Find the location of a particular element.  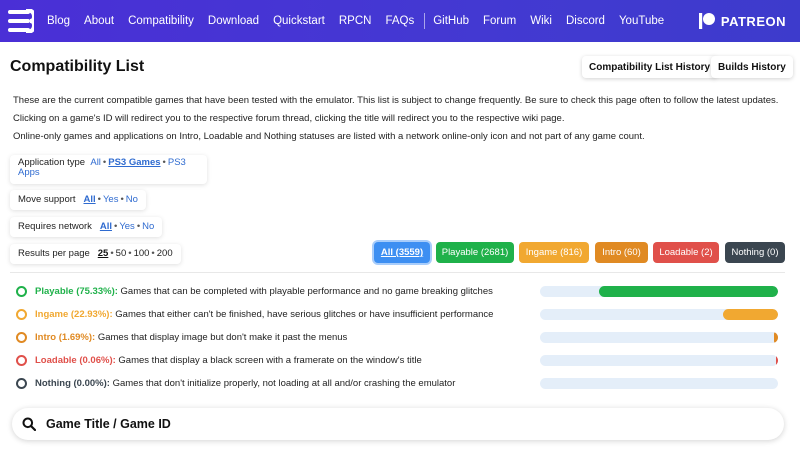

nav-quickstart: Quickstart is located at coordinates (299, 21).